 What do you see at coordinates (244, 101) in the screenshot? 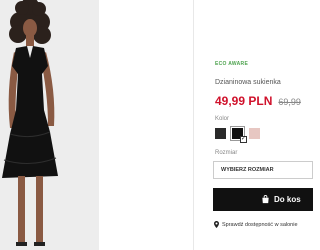
I see `current-price: 49,99 PLN` at bounding box center [244, 101].